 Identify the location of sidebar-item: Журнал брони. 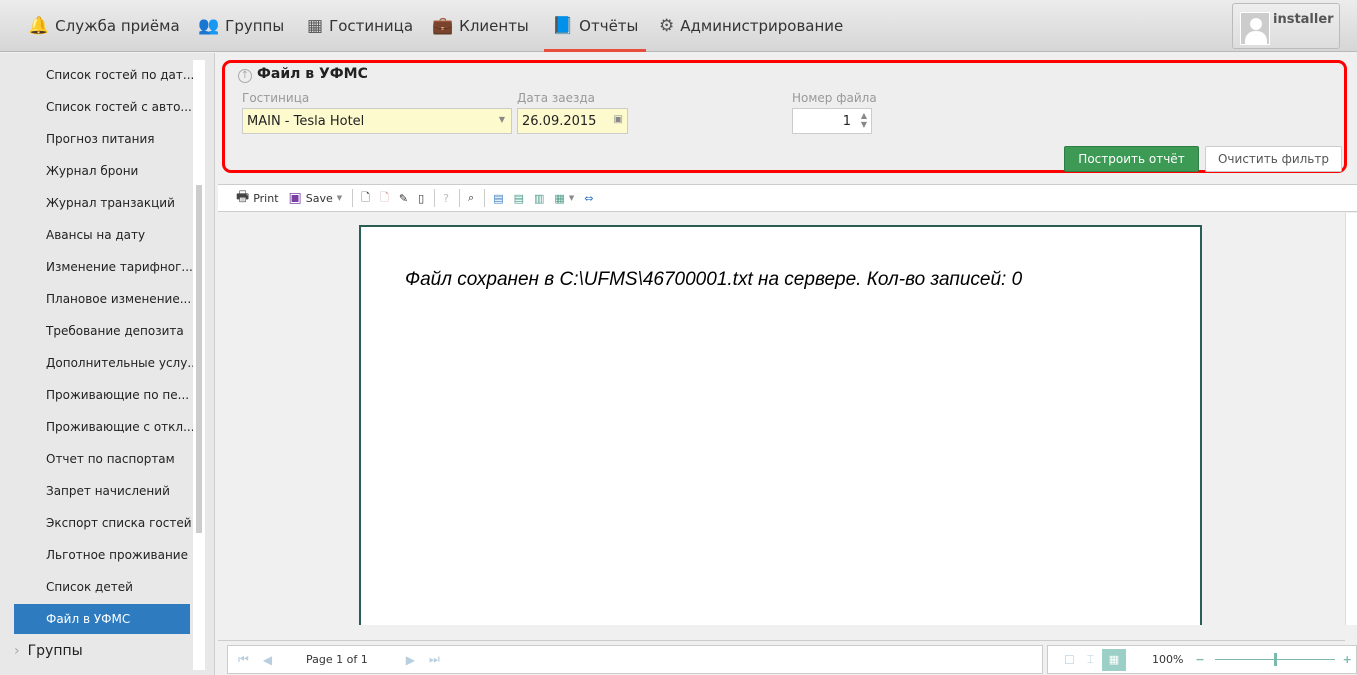
(92, 171).